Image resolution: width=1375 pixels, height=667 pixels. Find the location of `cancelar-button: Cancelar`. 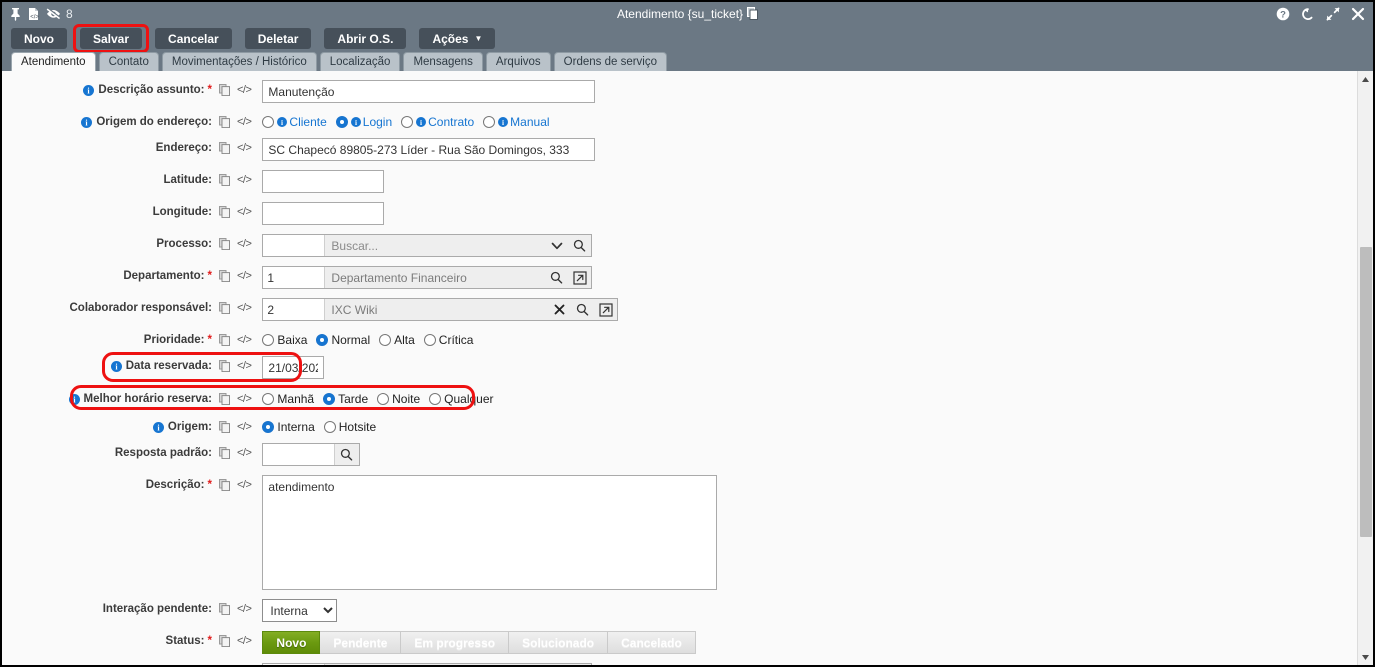

cancelar-button: Cancelar is located at coordinates (193, 38).